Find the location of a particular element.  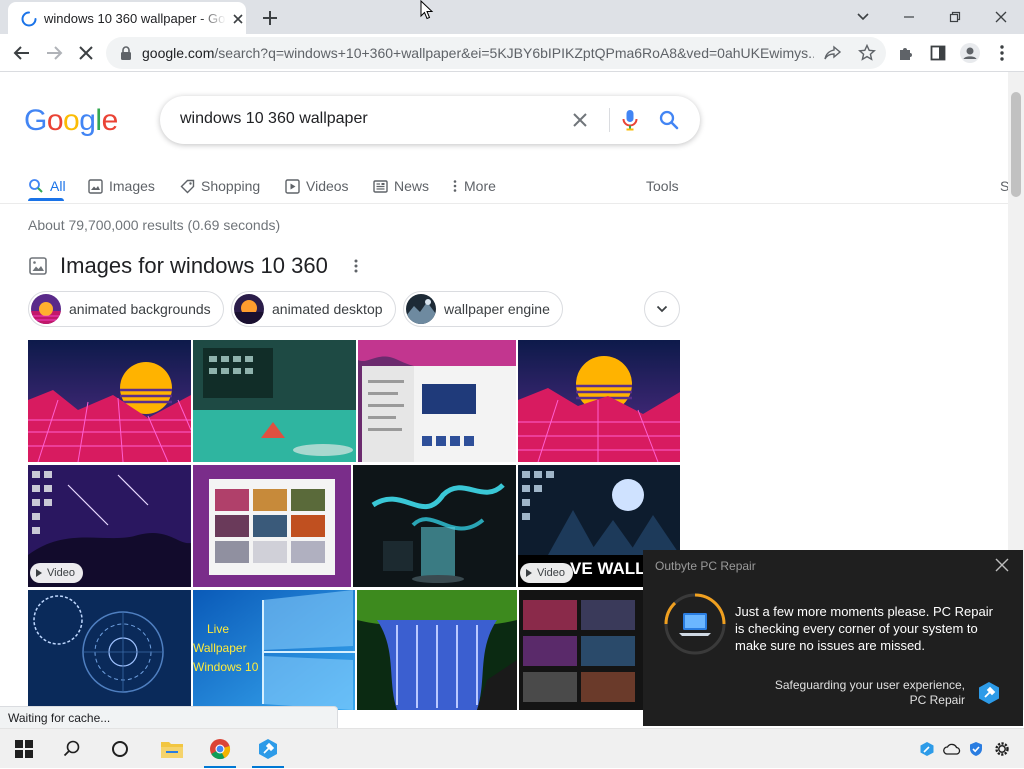

search-query-text: windows 10 360 wallpaper is located at coordinates (274, 119).